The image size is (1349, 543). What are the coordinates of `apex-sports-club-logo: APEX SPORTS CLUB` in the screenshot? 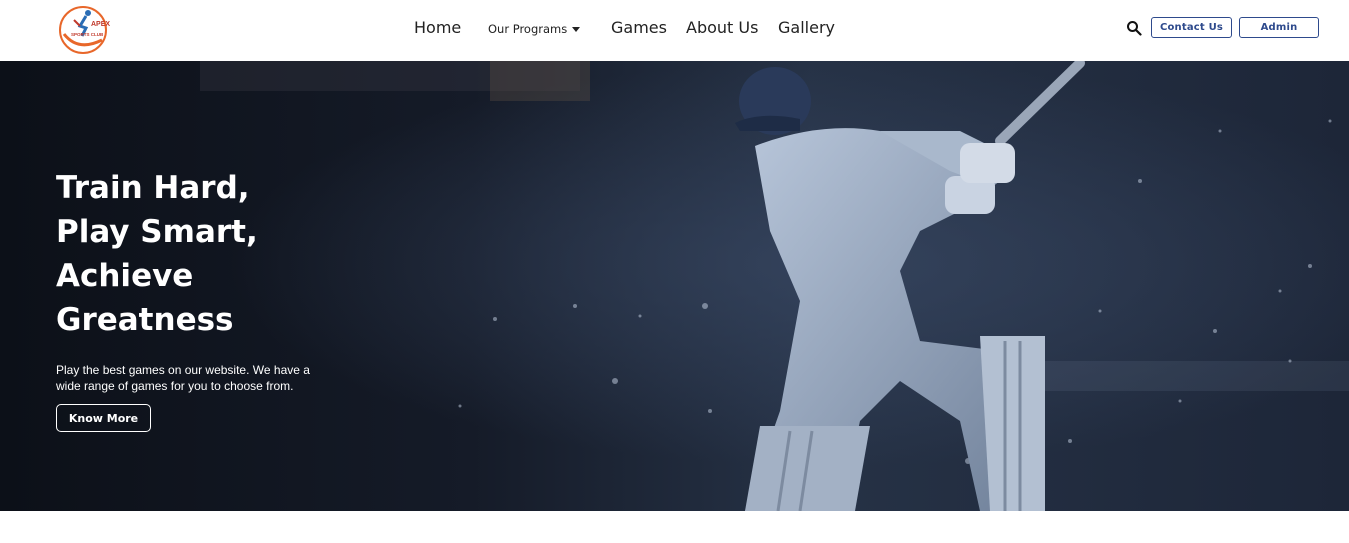 It's located at (85, 30).